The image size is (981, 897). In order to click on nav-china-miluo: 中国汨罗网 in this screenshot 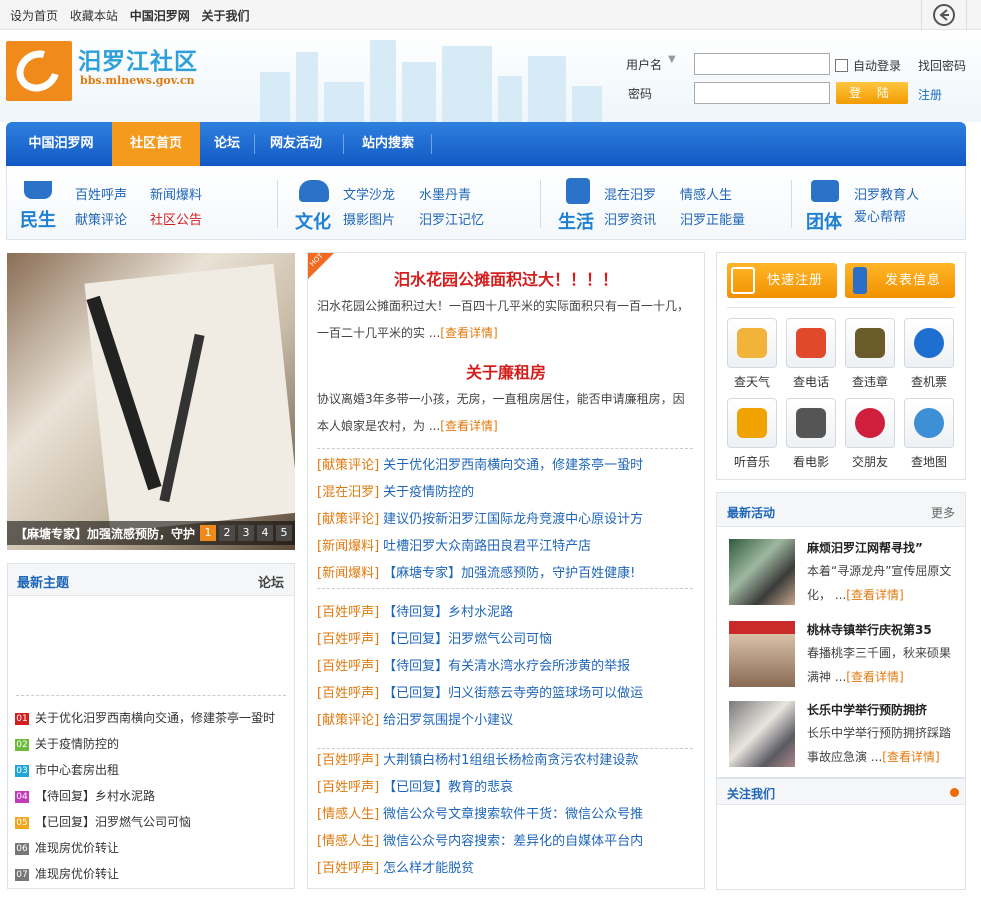, I will do `click(61, 144)`.